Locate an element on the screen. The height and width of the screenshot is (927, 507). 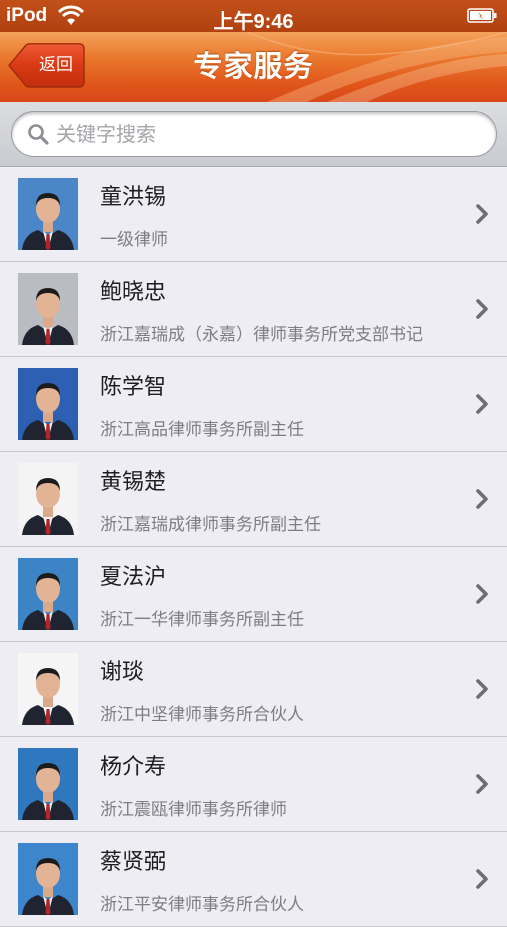
search-bar is located at coordinates (253, 134).